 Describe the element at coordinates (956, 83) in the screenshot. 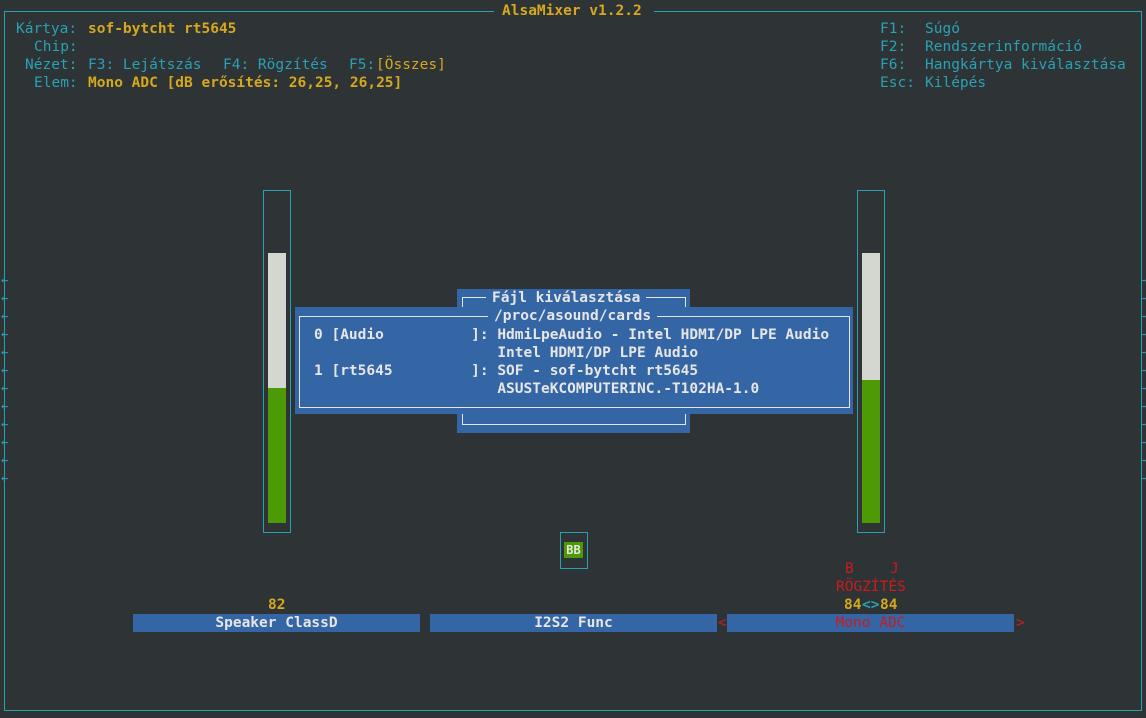

I see `help-esc-label: Kilépés` at that location.